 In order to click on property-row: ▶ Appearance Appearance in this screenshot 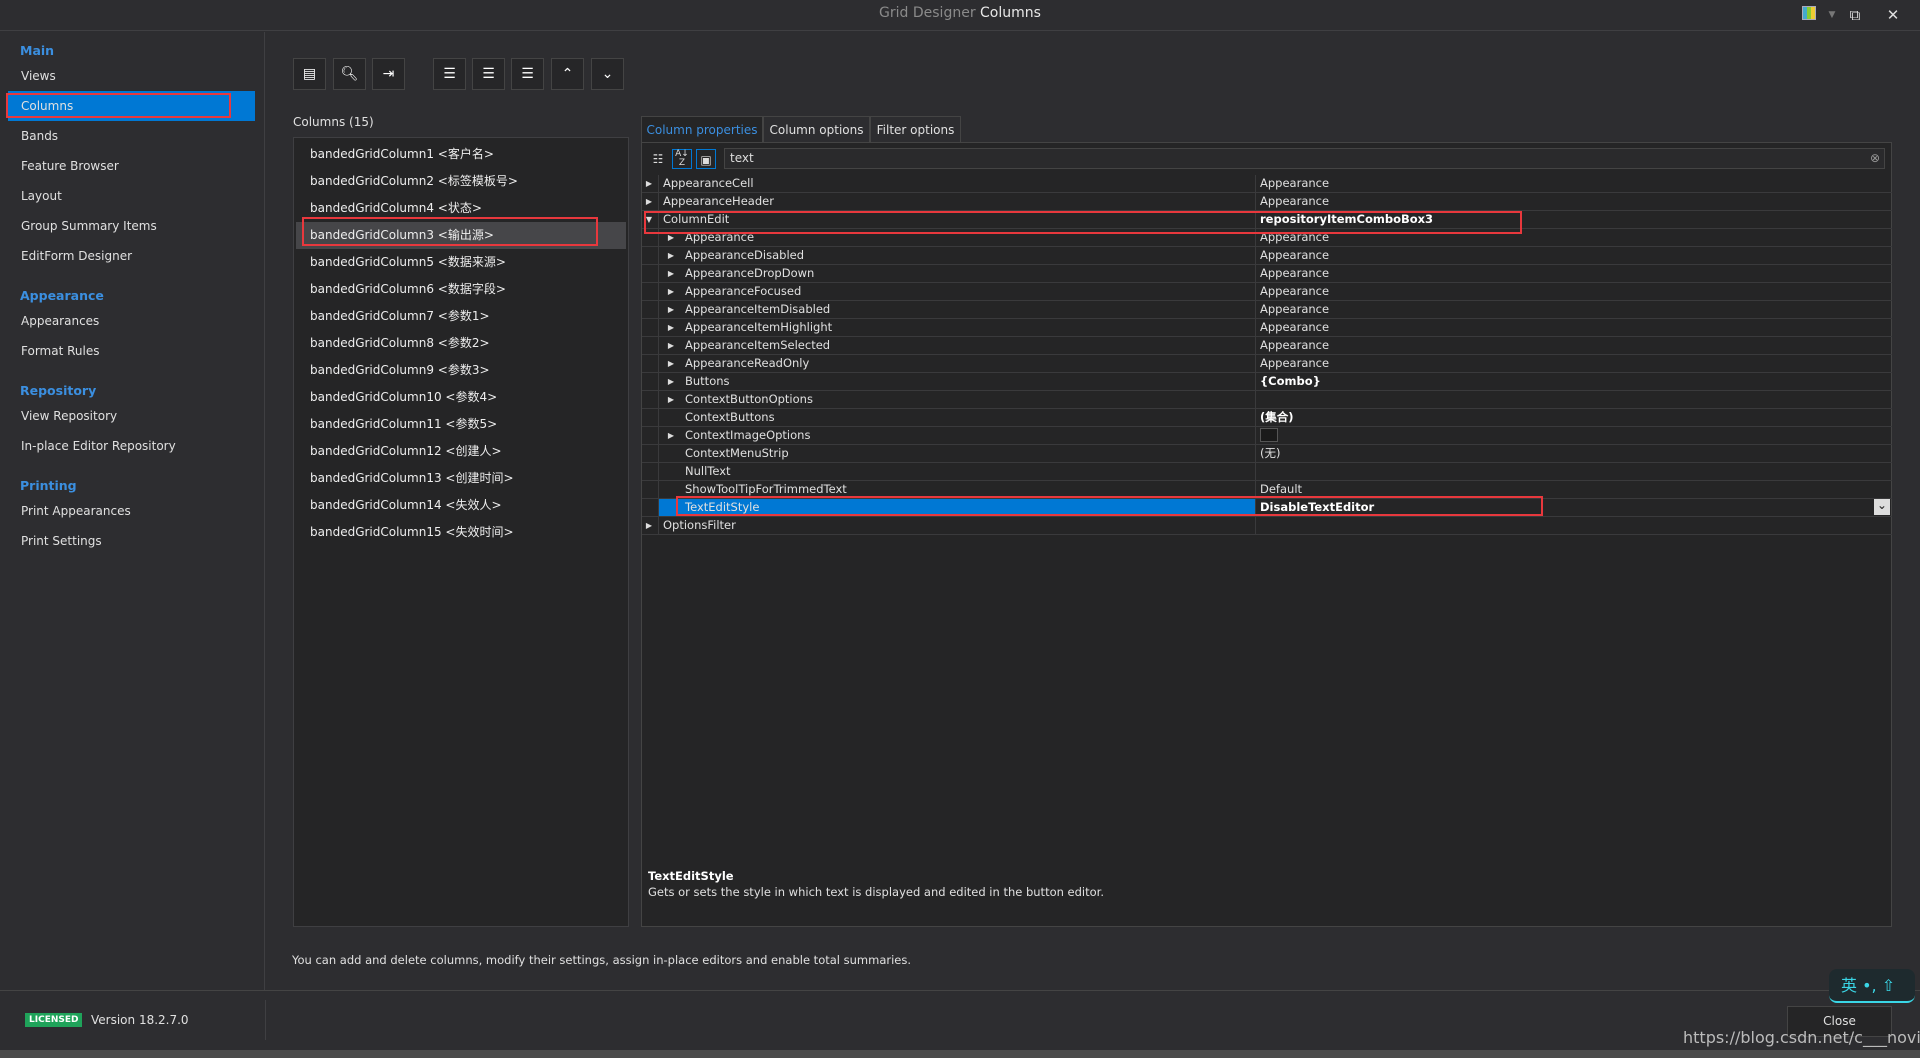, I will do `click(1267, 238)`.